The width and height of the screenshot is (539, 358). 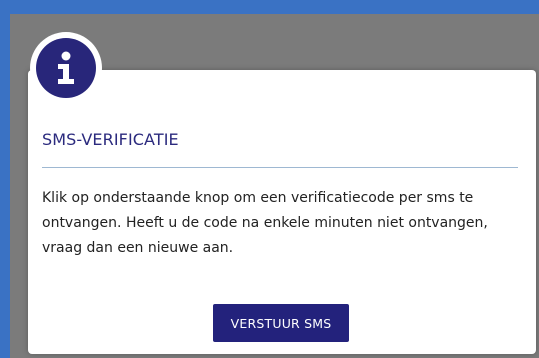 I want to click on info-icon, so click(x=66, y=68).